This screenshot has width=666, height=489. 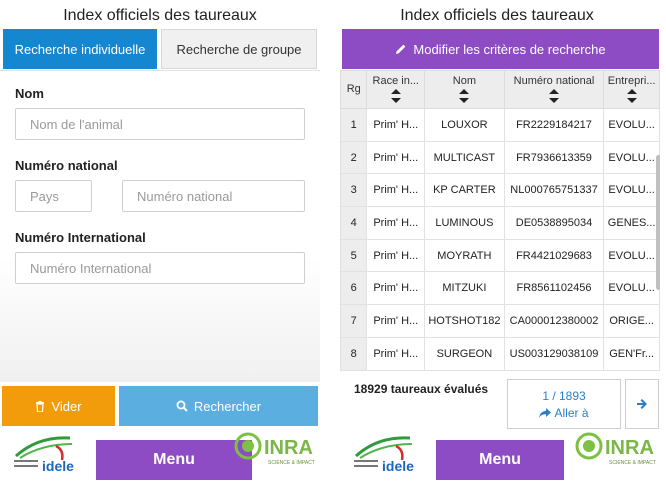 I want to click on next-page-button, so click(x=642, y=404).